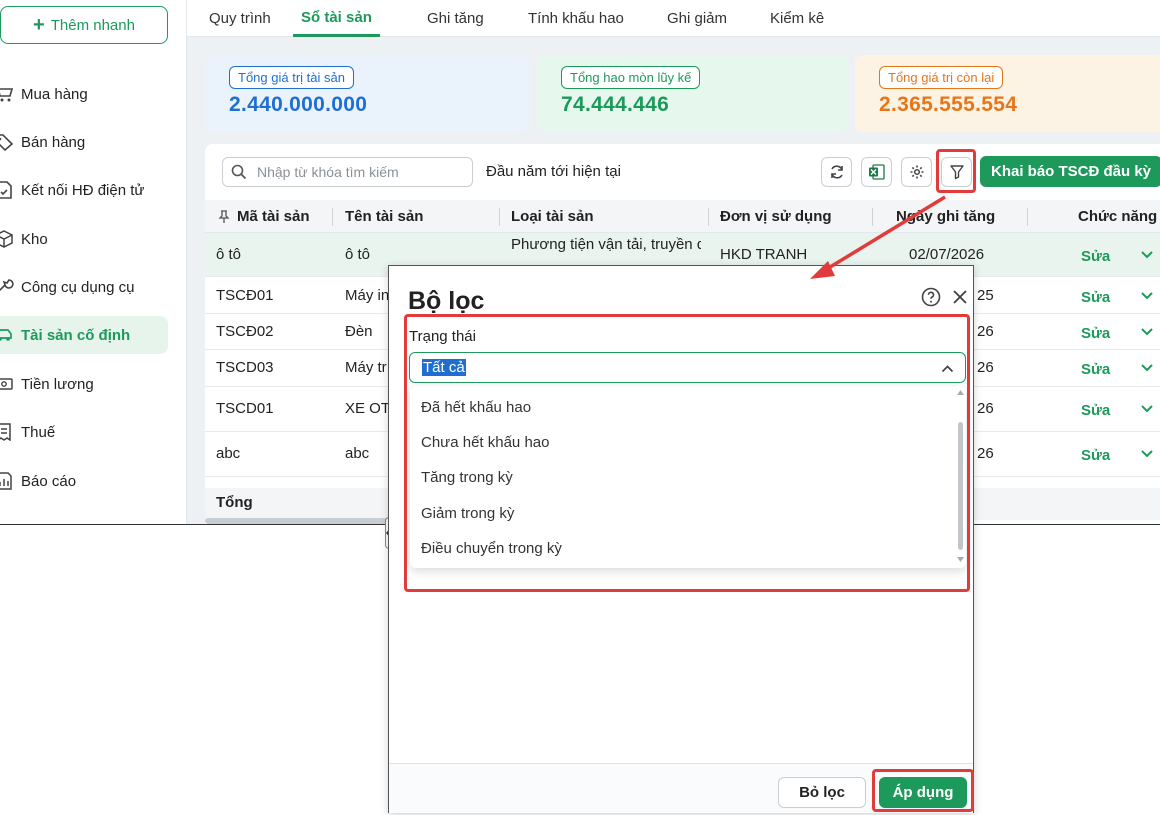 Image resolution: width=1160 pixels, height=815 pixels. What do you see at coordinates (228, 453) in the screenshot?
I see `cell-code: abc` at bounding box center [228, 453].